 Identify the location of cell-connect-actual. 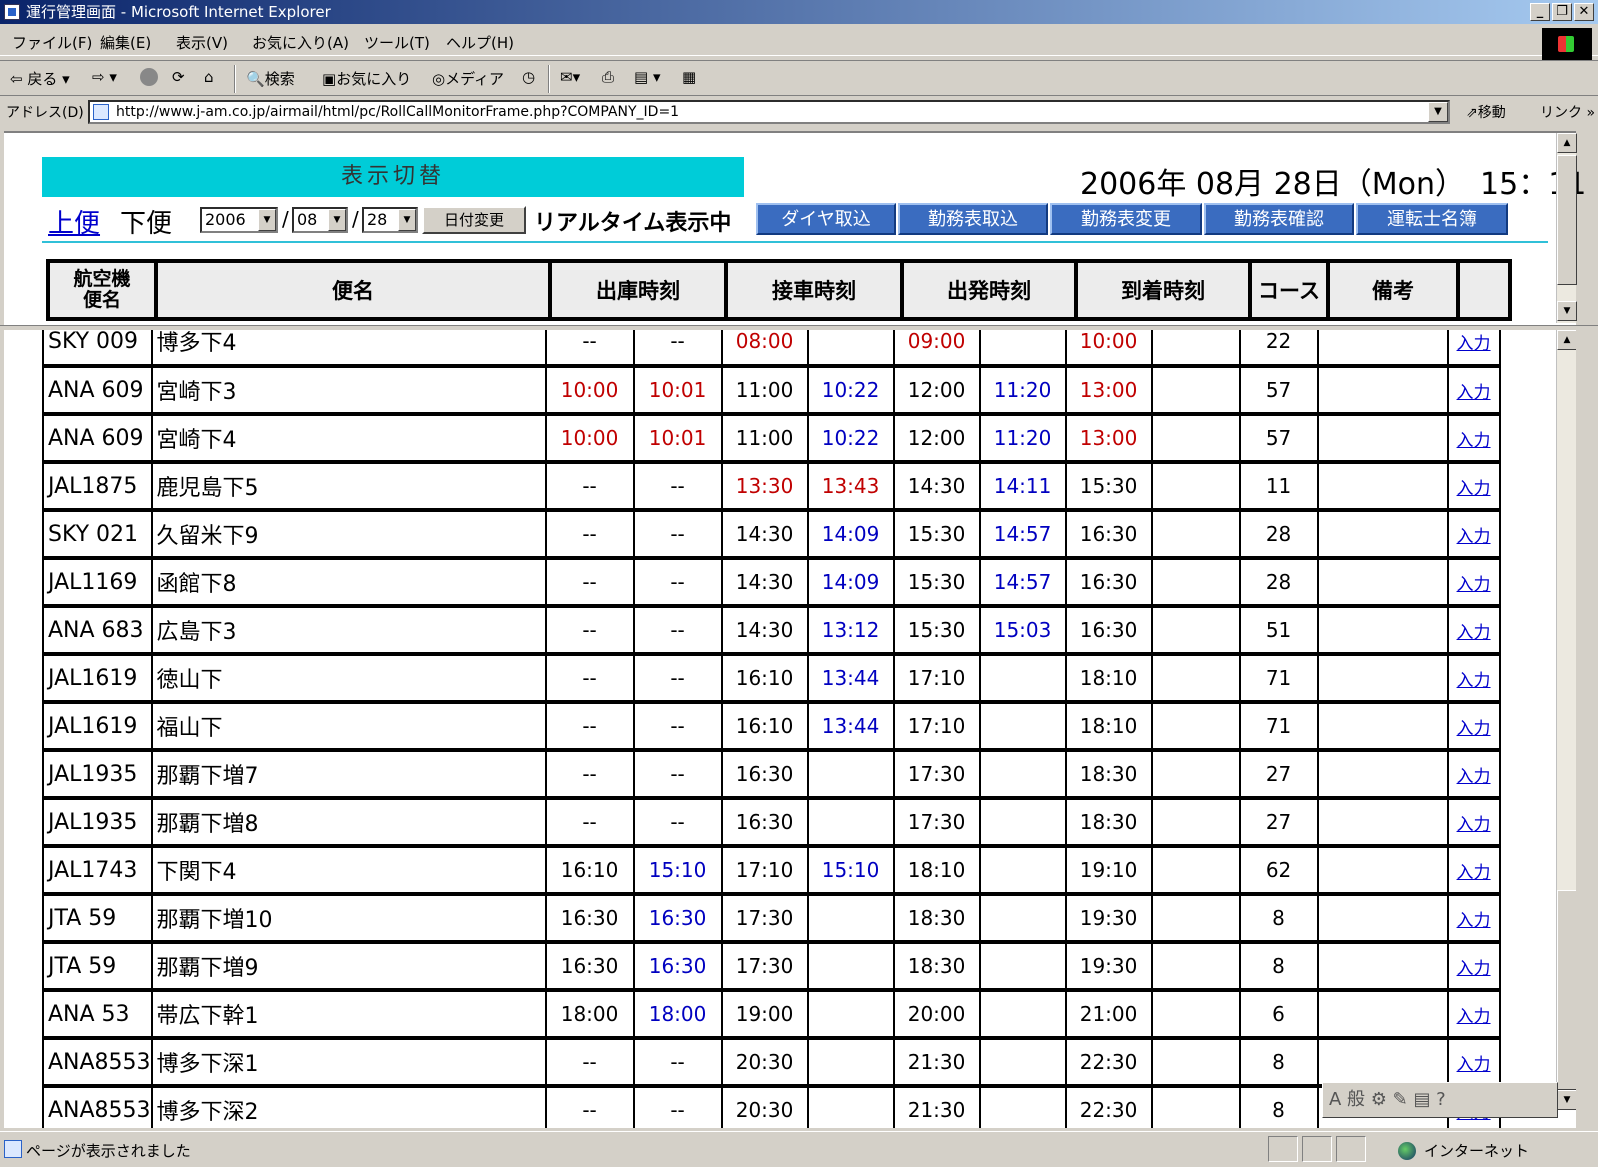
(850, 1107).